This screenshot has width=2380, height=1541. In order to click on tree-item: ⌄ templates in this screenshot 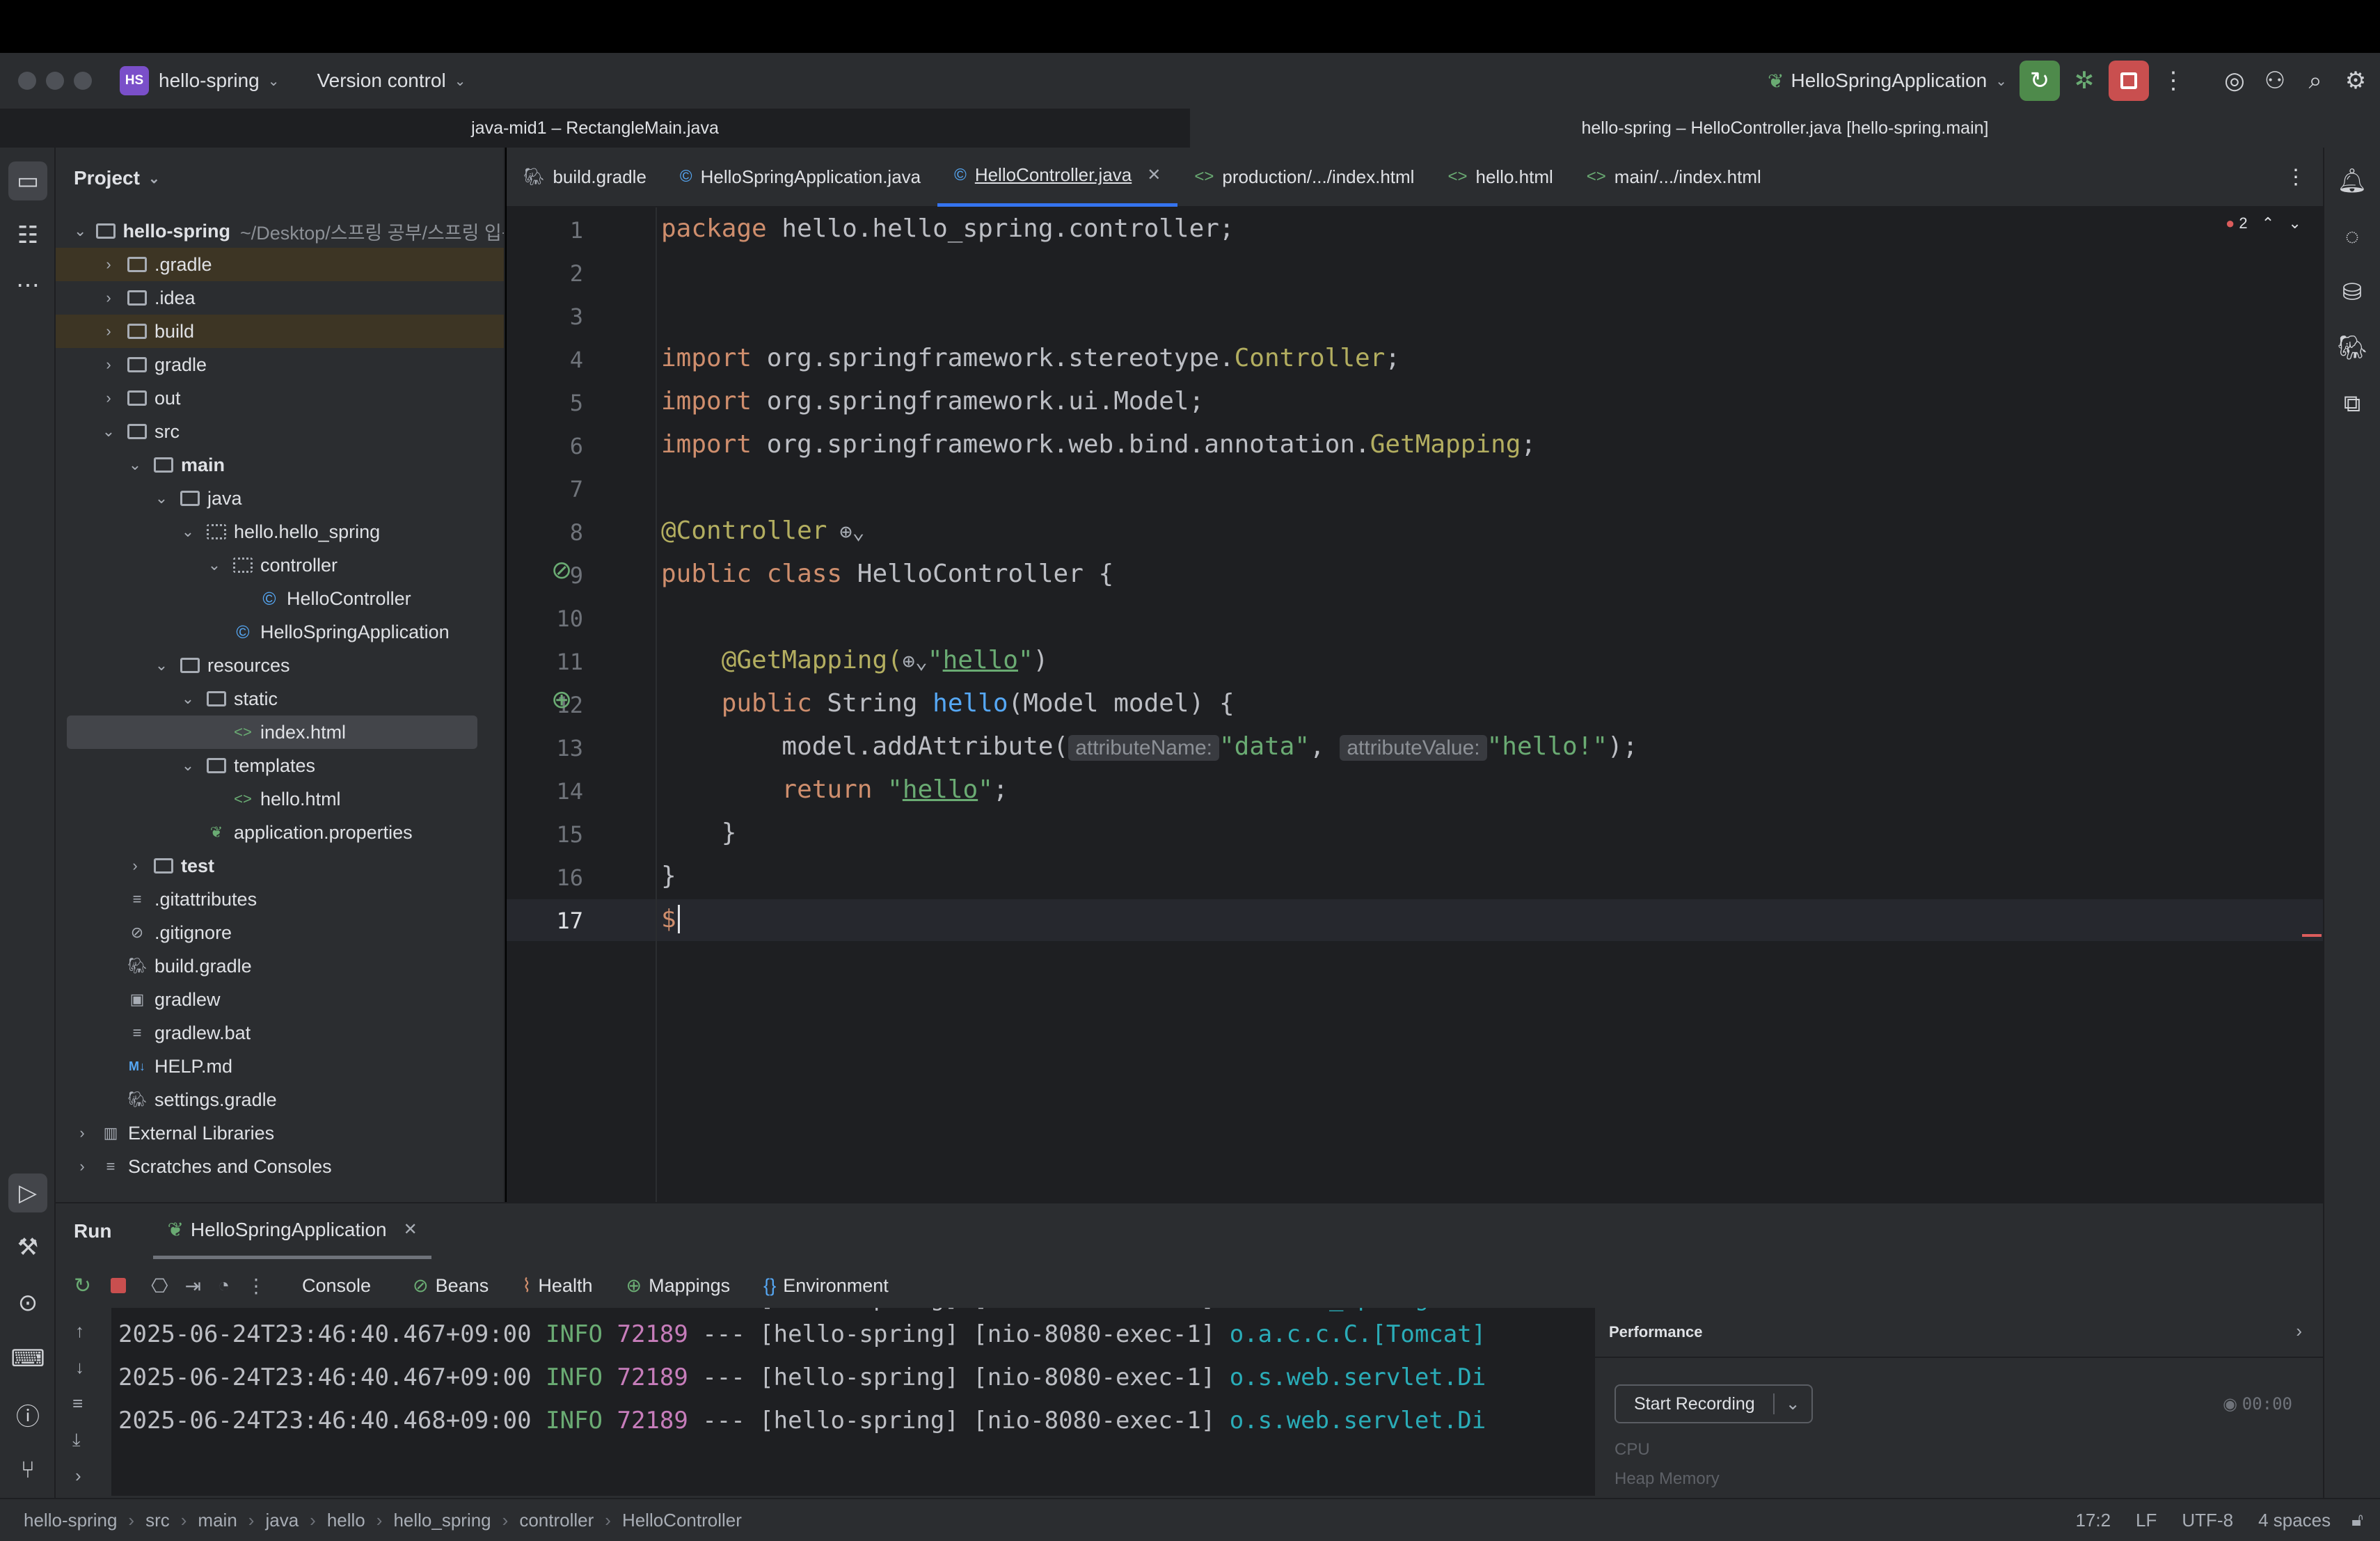, I will do `click(280, 765)`.